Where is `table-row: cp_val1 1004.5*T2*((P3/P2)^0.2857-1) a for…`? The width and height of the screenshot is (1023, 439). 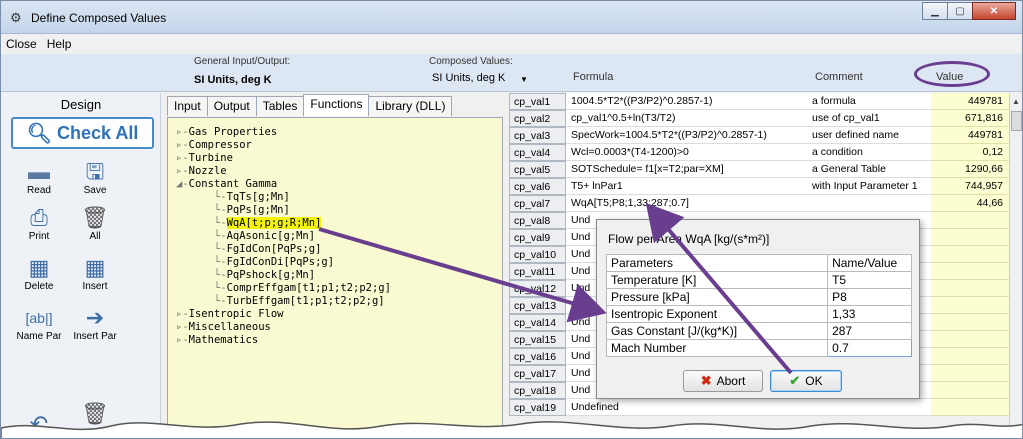
table-row: cp_val1 1004.5*T2*((P3/P2)^0.2857-1) a for… is located at coordinates (759, 101).